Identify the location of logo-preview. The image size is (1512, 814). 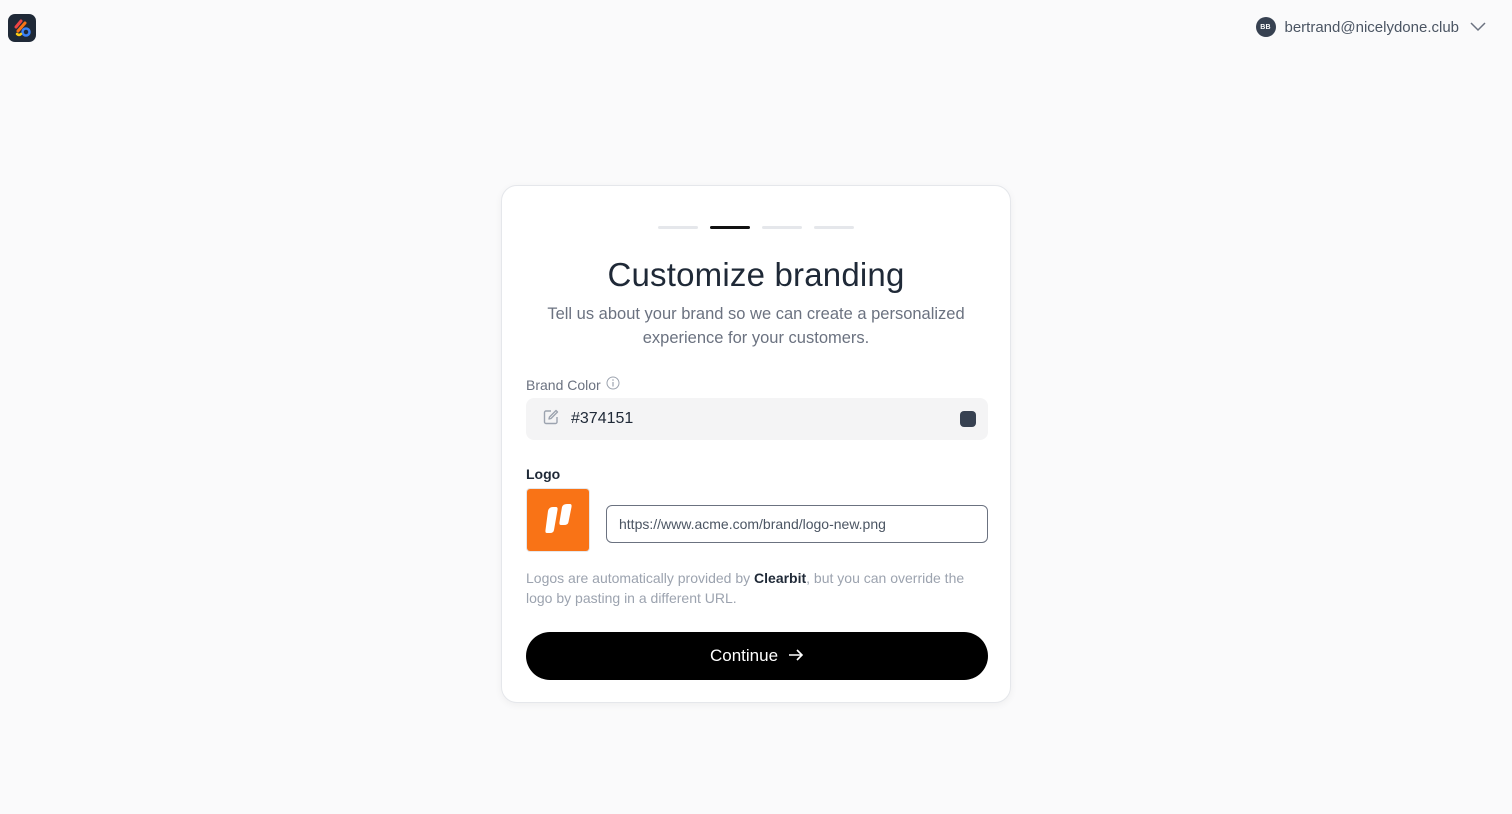
(558, 520).